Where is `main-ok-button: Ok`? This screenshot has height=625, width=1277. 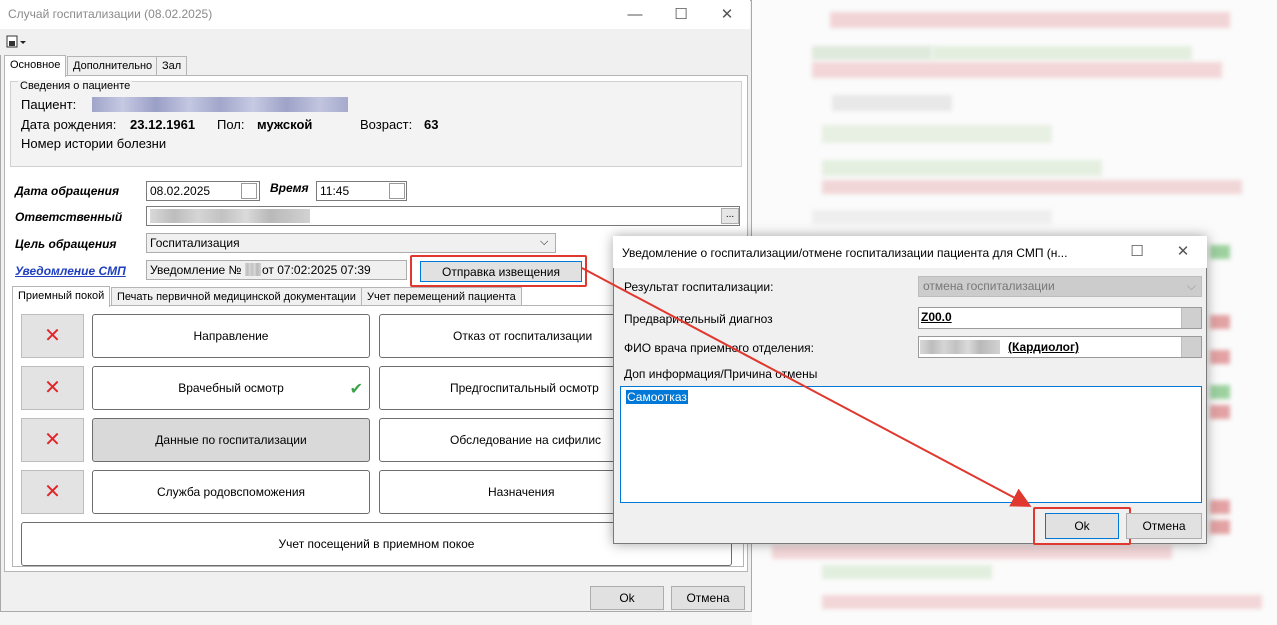
main-ok-button: Ok is located at coordinates (627, 598).